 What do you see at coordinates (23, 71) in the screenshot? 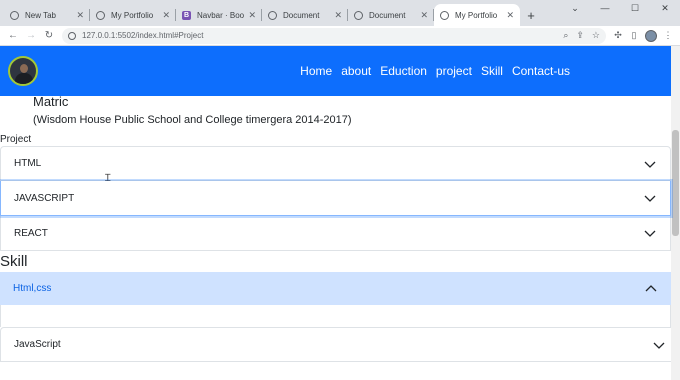
I see `profile-avatar-logo` at bounding box center [23, 71].